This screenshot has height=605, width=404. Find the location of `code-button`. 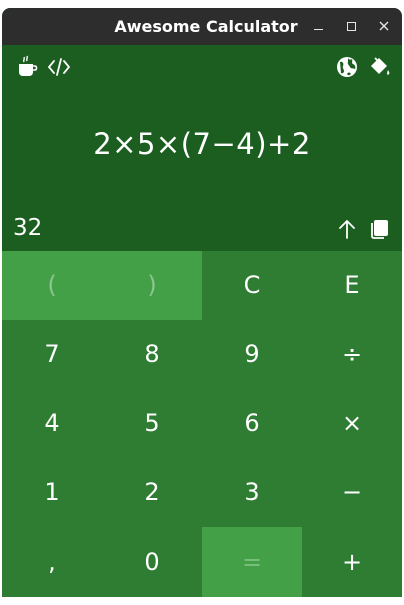

code-button is located at coordinates (59, 67).